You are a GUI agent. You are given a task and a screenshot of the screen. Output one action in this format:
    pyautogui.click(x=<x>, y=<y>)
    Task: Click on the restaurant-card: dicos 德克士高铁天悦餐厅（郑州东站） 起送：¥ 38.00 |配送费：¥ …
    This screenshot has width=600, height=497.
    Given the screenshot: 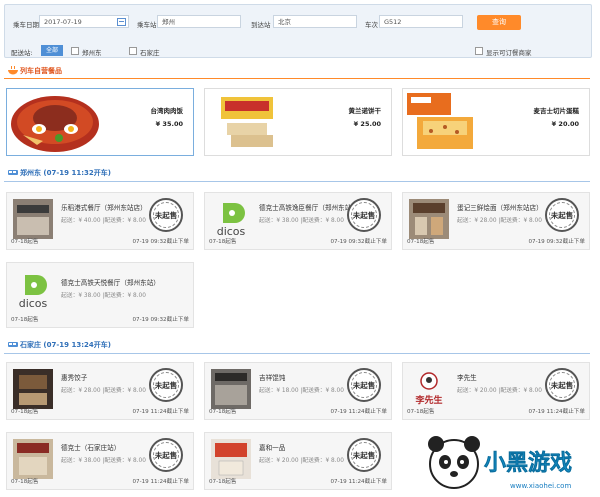 What is the action you would take?
    pyautogui.click(x=100, y=295)
    